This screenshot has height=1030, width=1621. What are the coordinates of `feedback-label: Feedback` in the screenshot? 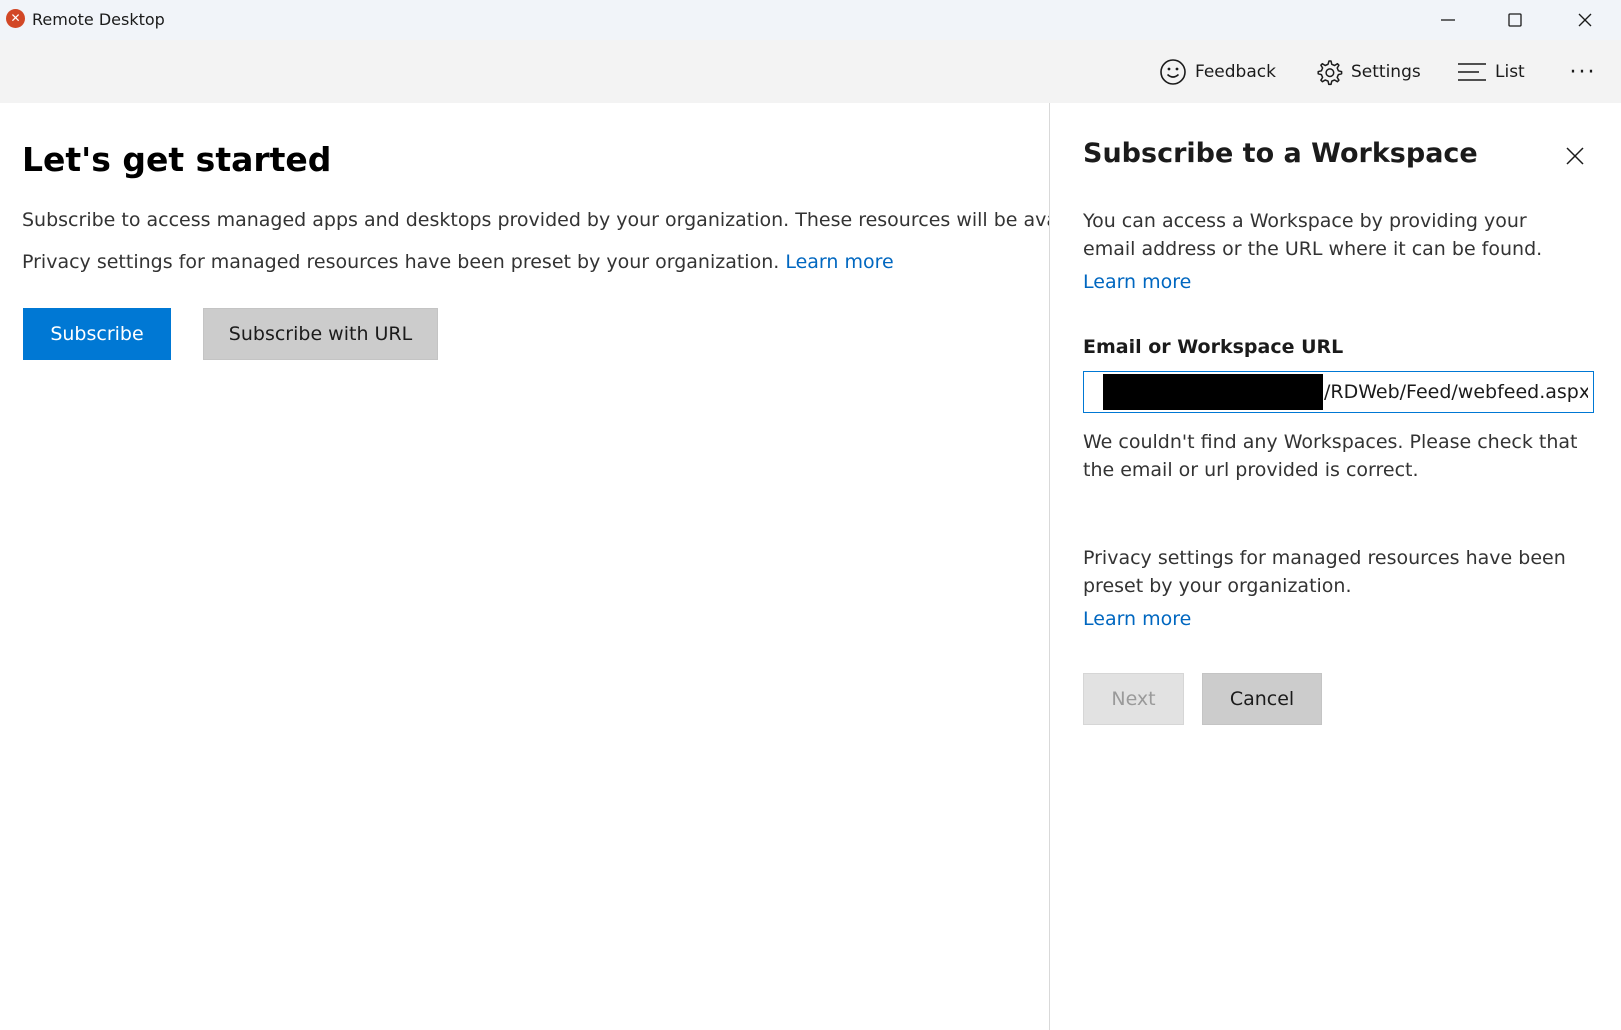 It's located at (1235, 72).